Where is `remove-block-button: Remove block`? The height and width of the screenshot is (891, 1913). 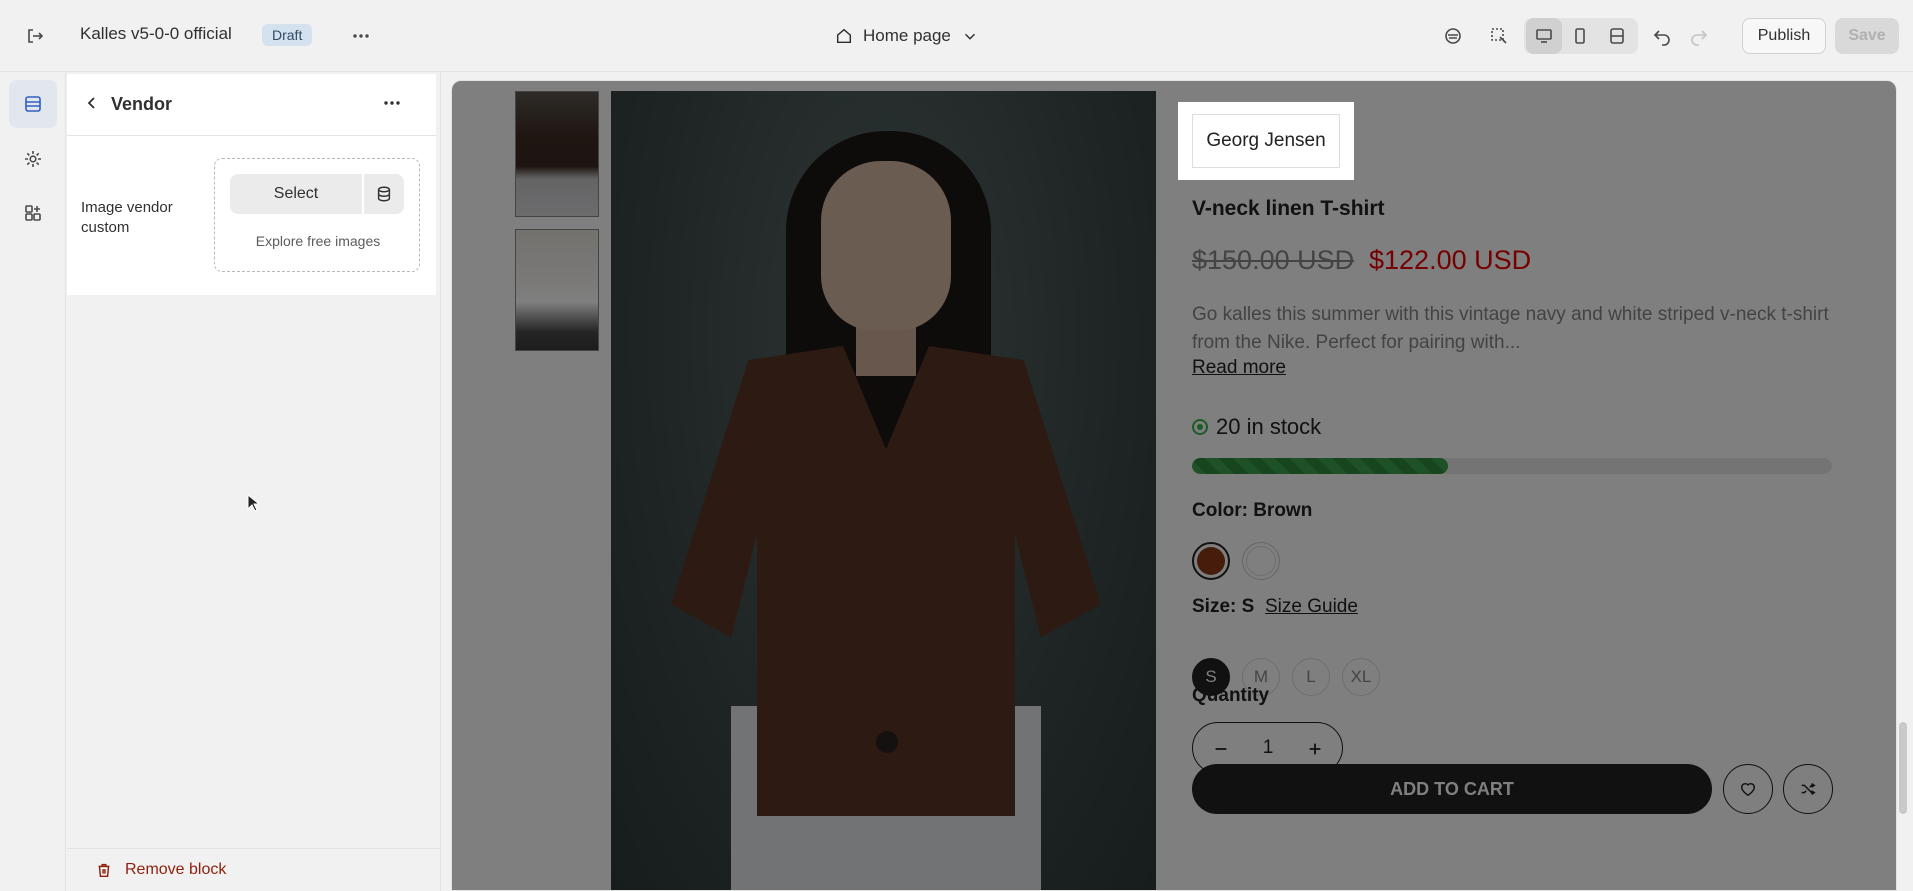
remove-block-button: Remove block is located at coordinates (254, 869).